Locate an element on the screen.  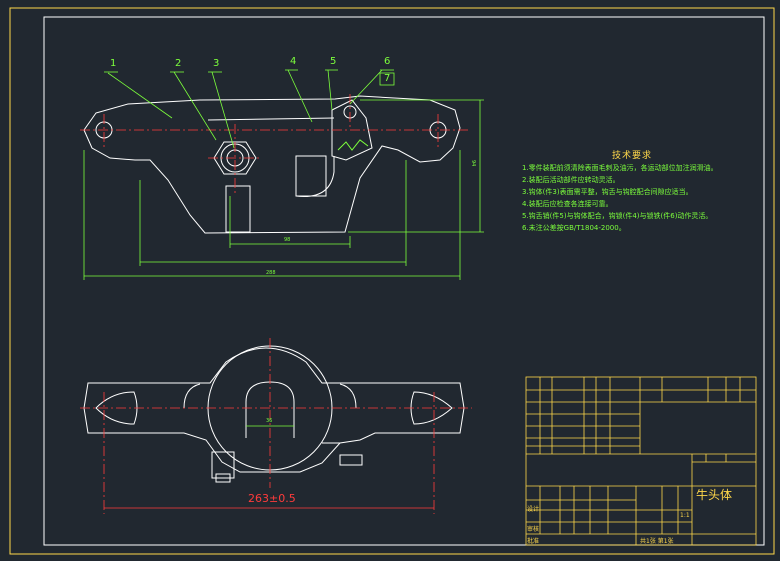
part-name: 牛头体 is located at coordinates (714, 495).